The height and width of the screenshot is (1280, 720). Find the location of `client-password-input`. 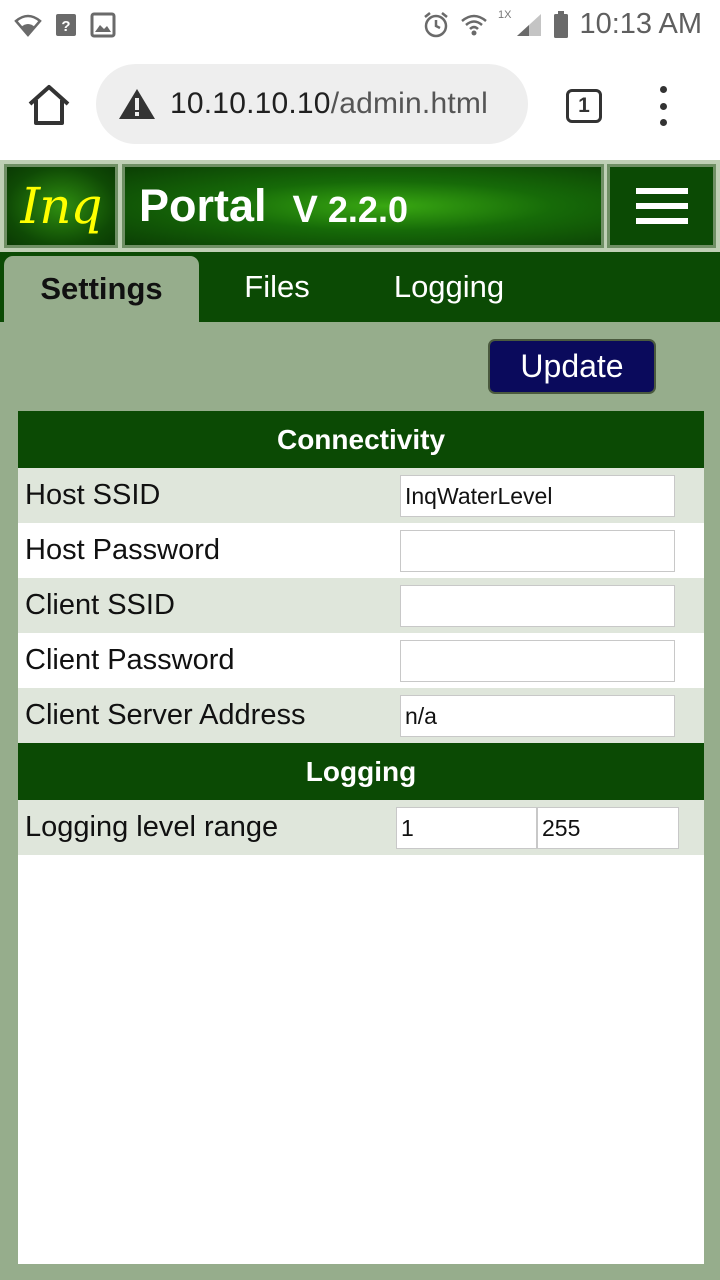

client-password-input is located at coordinates (537, 661).